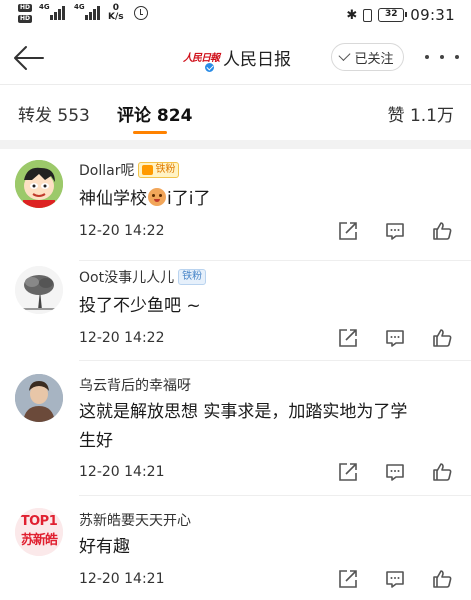 Image resolution: width=471 pixels, height=600 pixels. I want to click on person-avatar-icon, so click(39, 398).